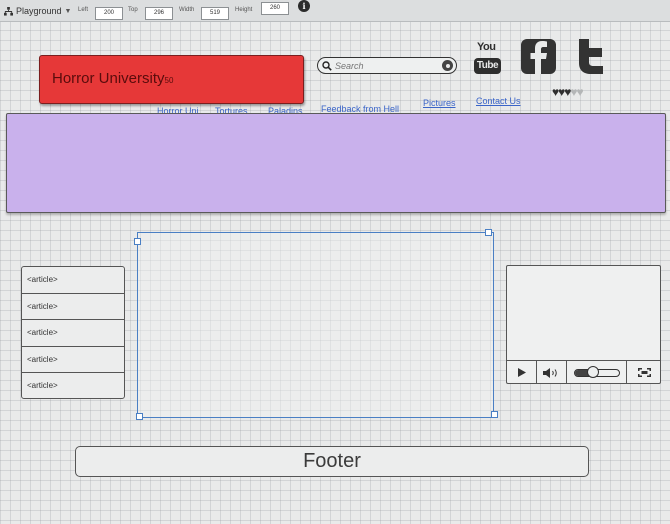 The image size is (670, 524). I want to click on youtube-you-text: You, so click(486, 47).